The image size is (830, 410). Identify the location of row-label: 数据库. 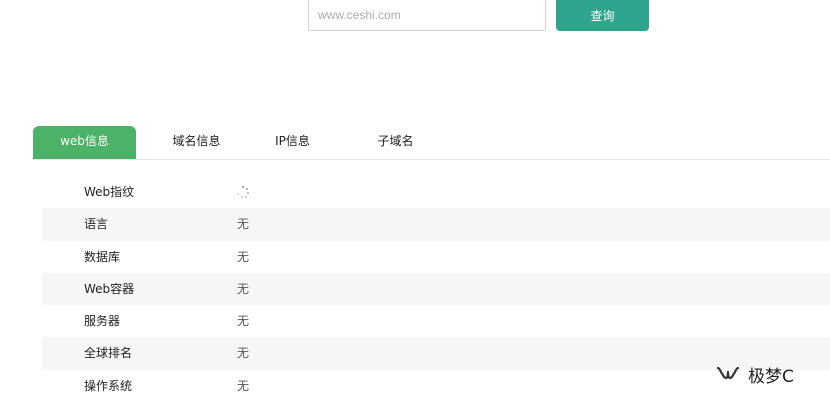
(102, 256).